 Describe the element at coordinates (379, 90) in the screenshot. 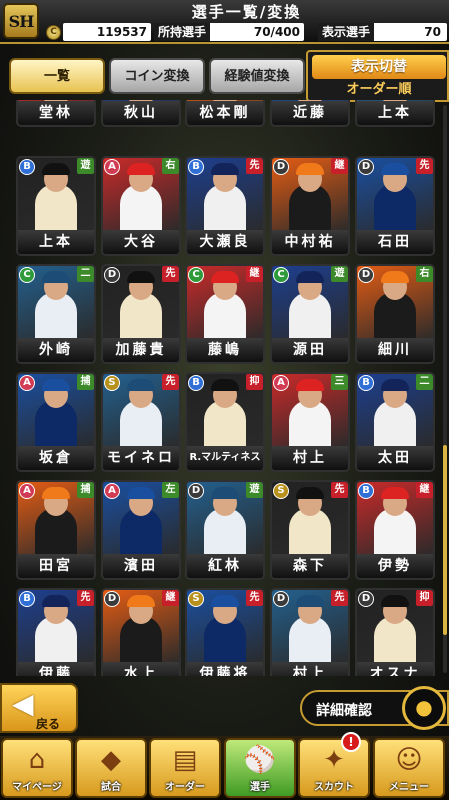

I see `sort-order-value: オーダー順` at that location.